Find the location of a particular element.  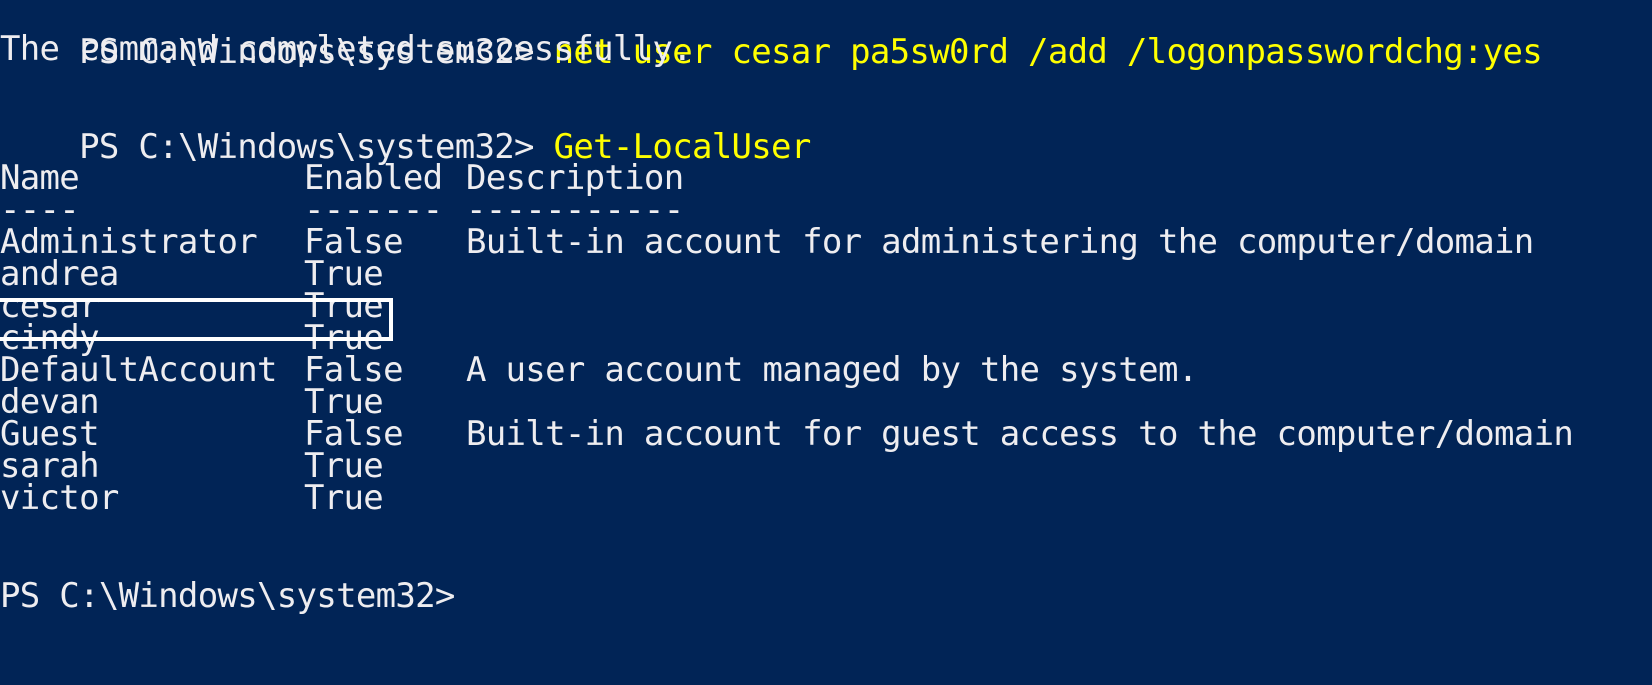

row-enabled: True is located at coordinates (344, 498).